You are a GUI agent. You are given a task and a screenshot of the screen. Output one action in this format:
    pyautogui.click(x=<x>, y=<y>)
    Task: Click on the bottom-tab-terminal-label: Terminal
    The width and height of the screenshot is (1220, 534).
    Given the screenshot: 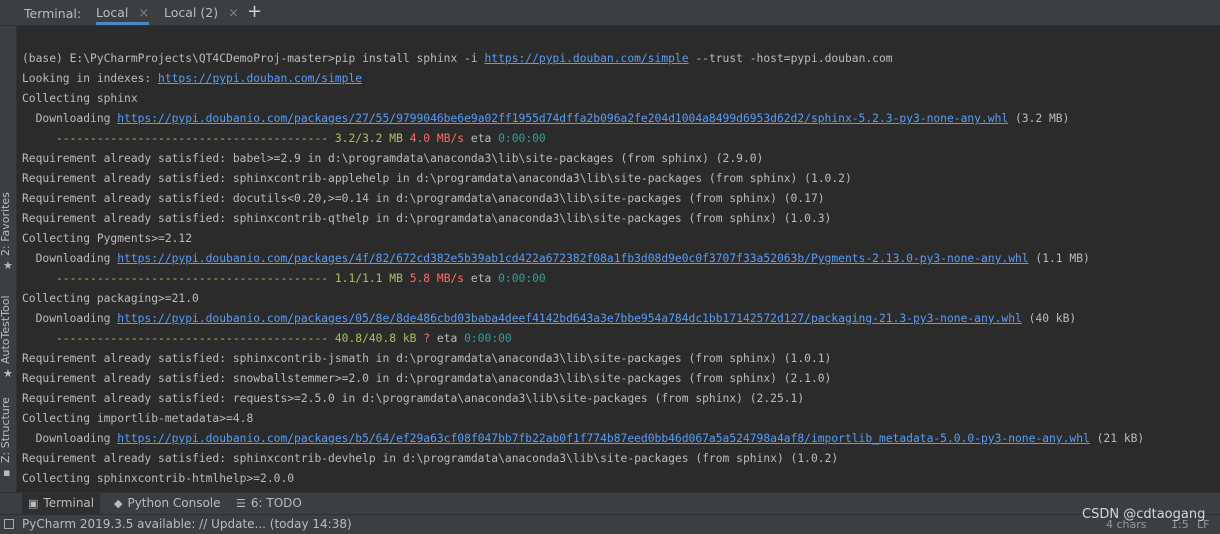 What is the action you would take?
    pyautogui.click(x=69, y=503)
    